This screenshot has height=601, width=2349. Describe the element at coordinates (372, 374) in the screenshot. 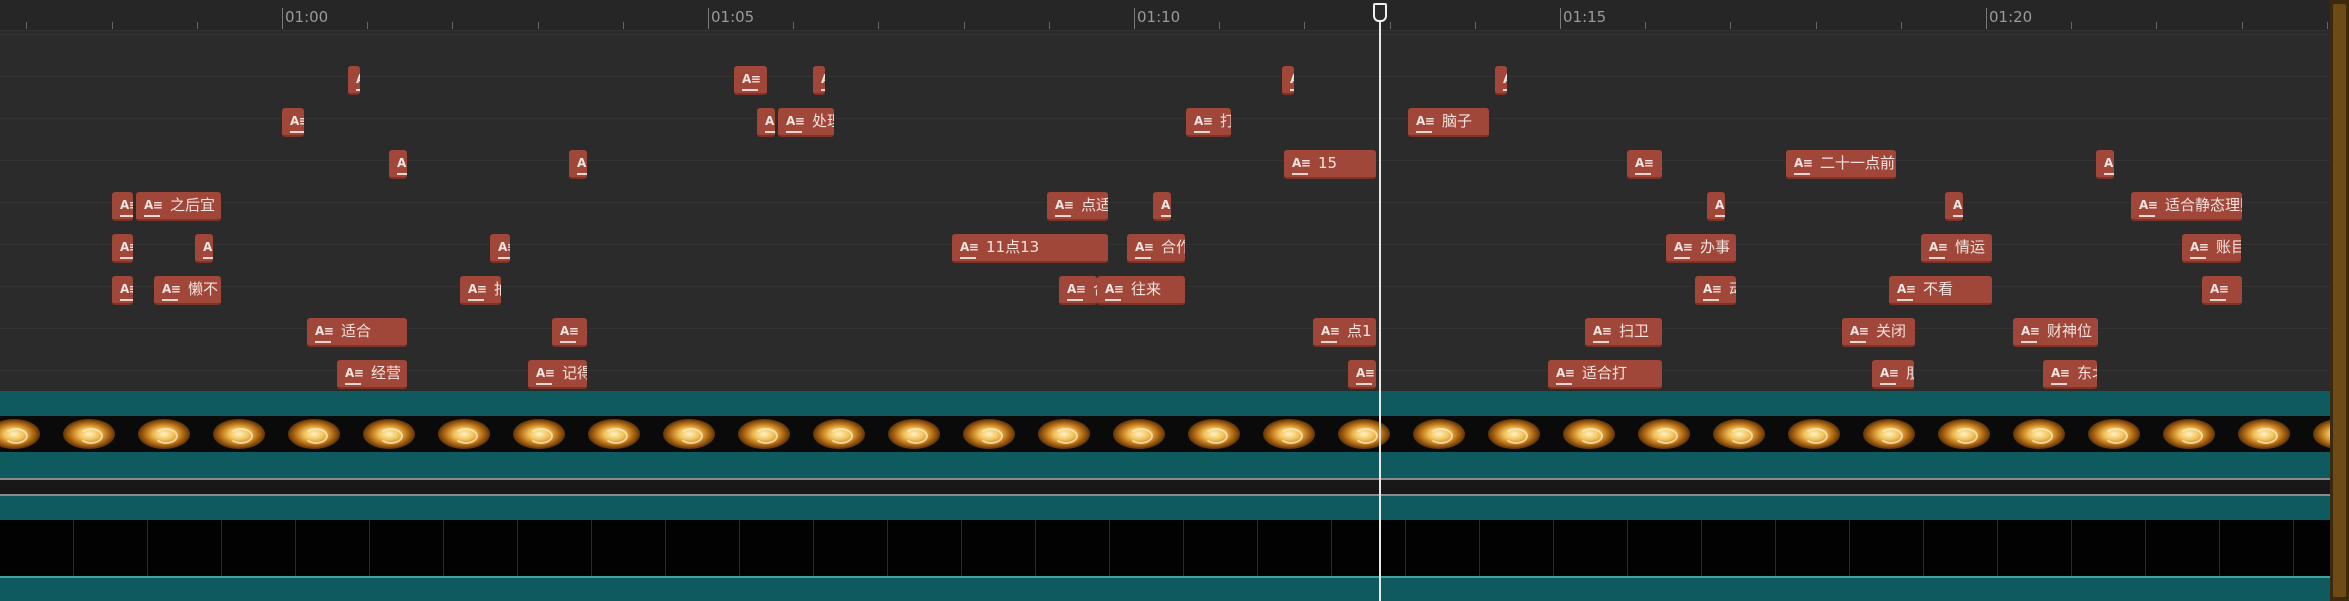

I see `text-clip: A≡ 经营` at that location.